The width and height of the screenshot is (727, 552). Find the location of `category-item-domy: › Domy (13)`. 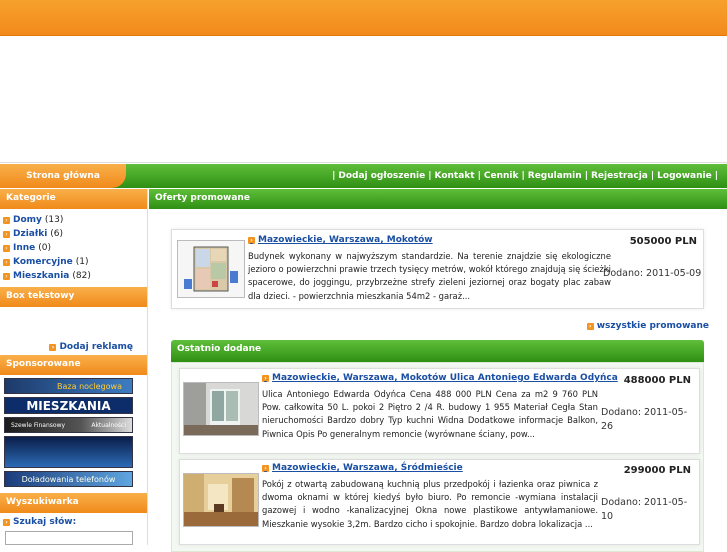

category-item-domy: › Domy (13) is located at coordinates (73, 220).